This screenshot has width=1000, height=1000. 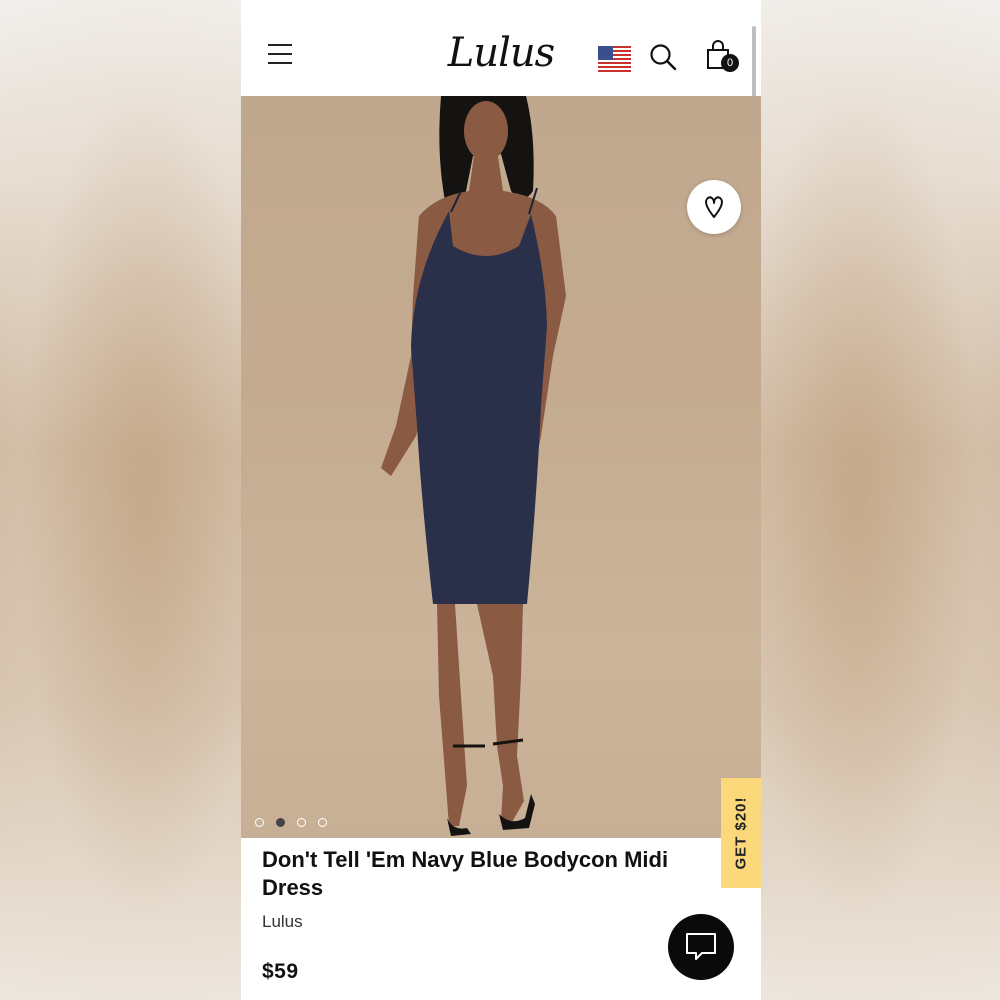 I want to click on product-price: $59, so click(x=280, y=971).